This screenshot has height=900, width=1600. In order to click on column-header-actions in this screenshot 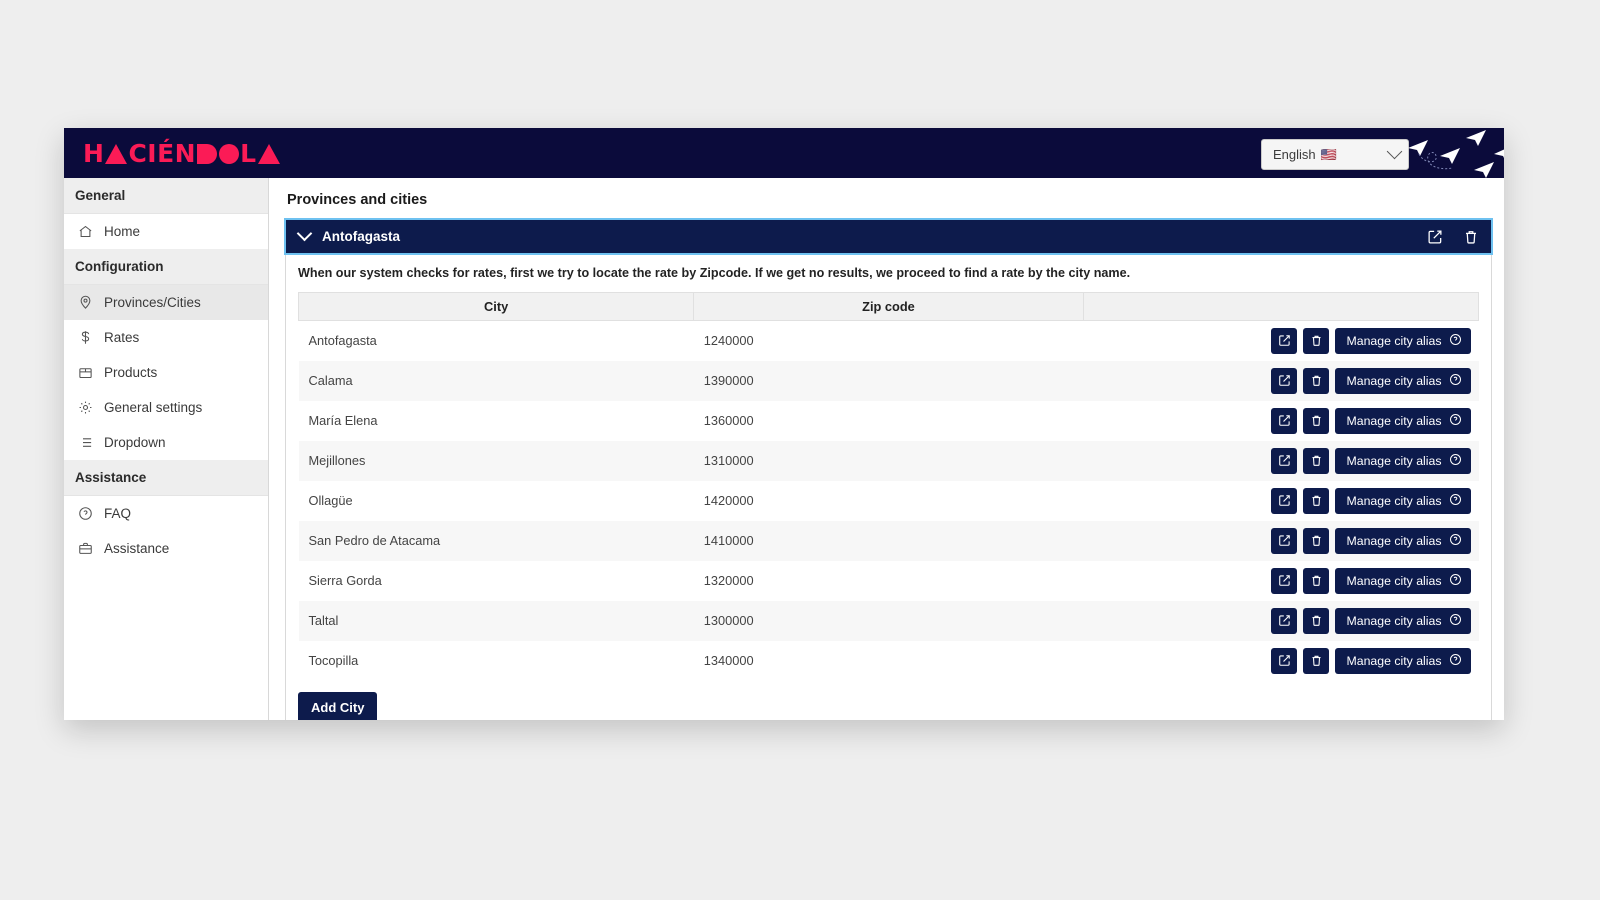, I will do `click(1281, 306)`.